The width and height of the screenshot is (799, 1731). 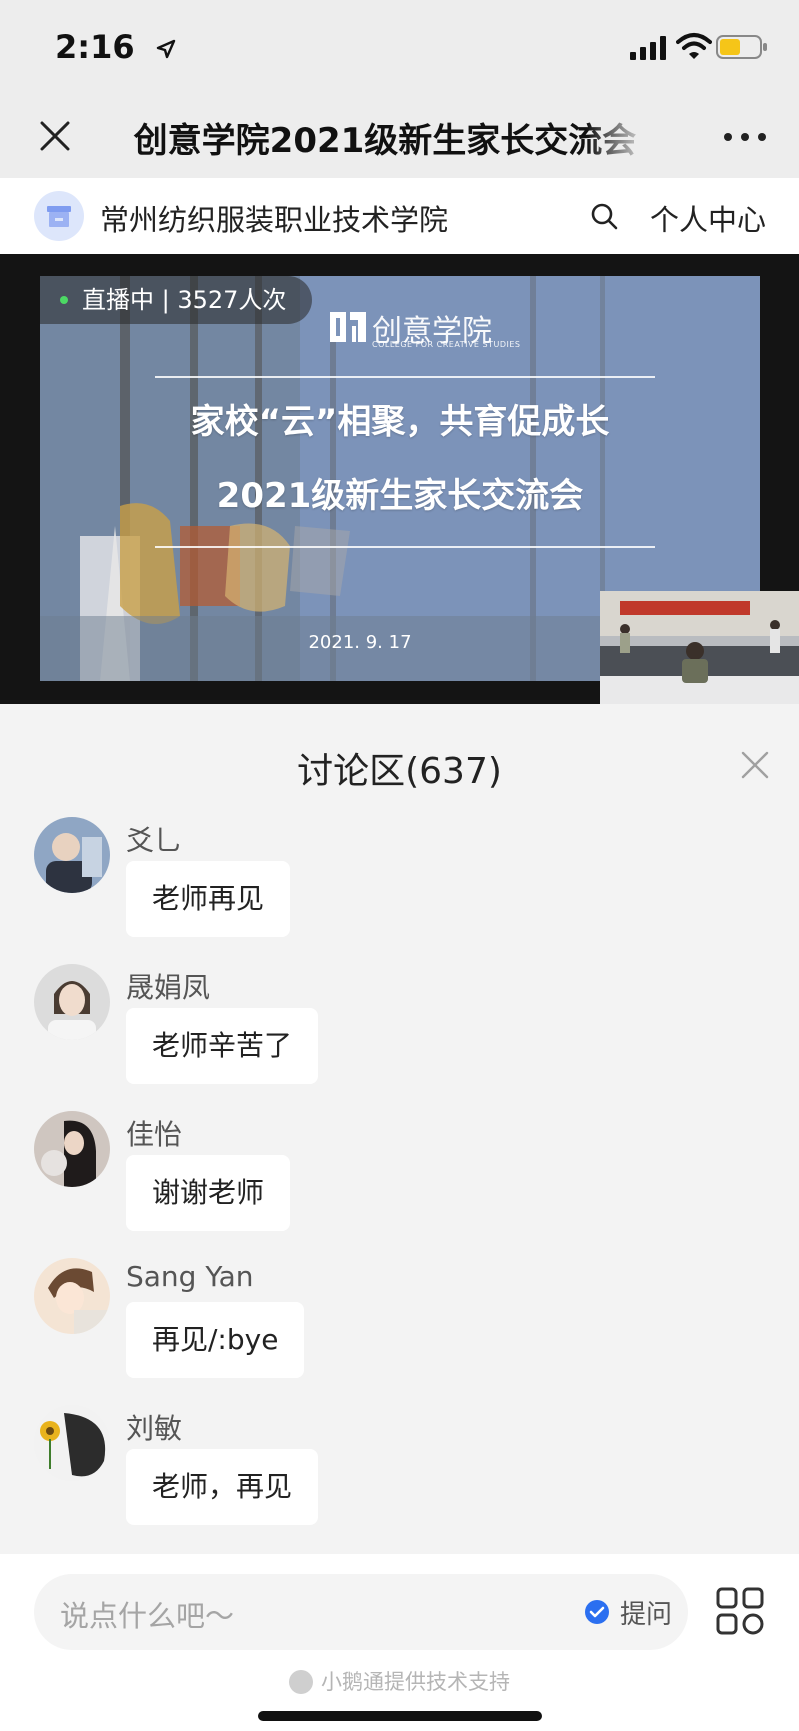 What do you see at coordinates (222, 1046) in the screenshot?
I see `message-bubble: 老师辛苦了` at bounding box center [222, 1046].